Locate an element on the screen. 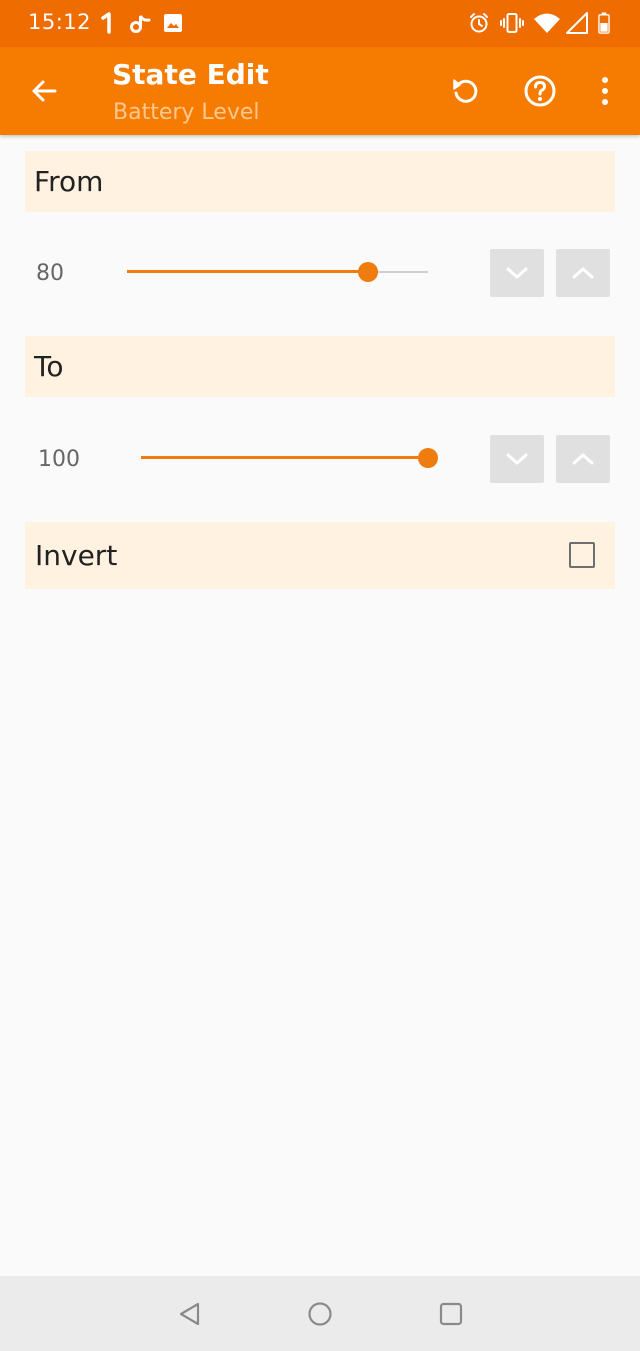 This screenshot has height=1351, width=640. to-header: To is located at coordinates (320, 366).